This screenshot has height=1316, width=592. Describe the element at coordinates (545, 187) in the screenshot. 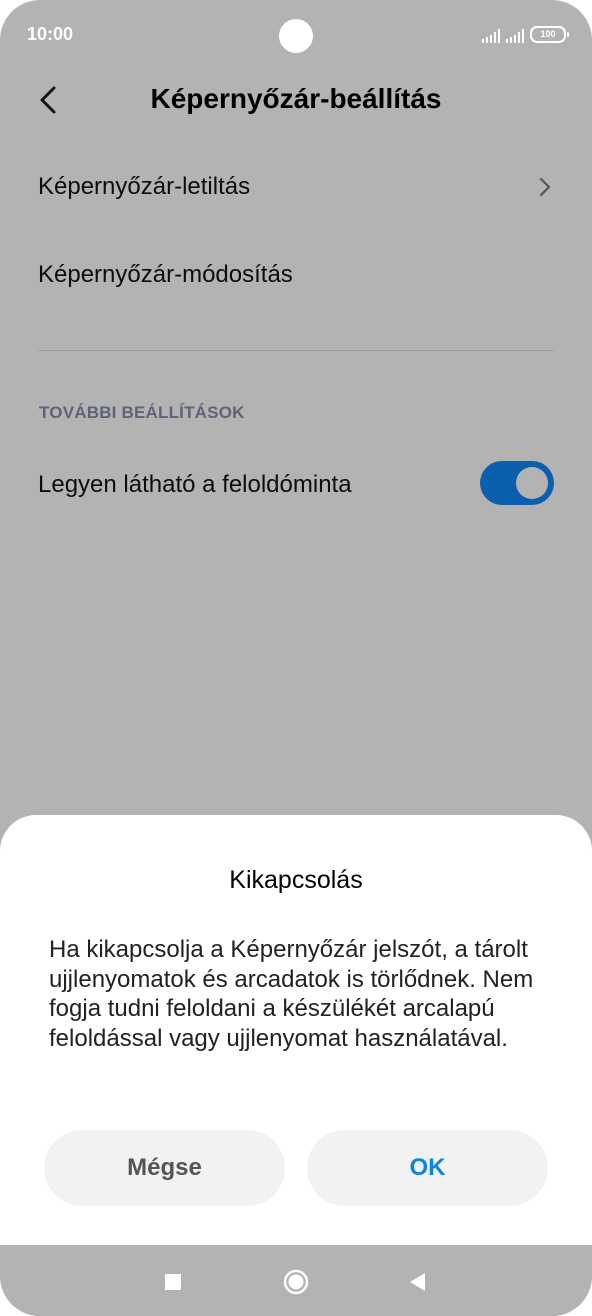

I see `chevron-right-icon` at that location.